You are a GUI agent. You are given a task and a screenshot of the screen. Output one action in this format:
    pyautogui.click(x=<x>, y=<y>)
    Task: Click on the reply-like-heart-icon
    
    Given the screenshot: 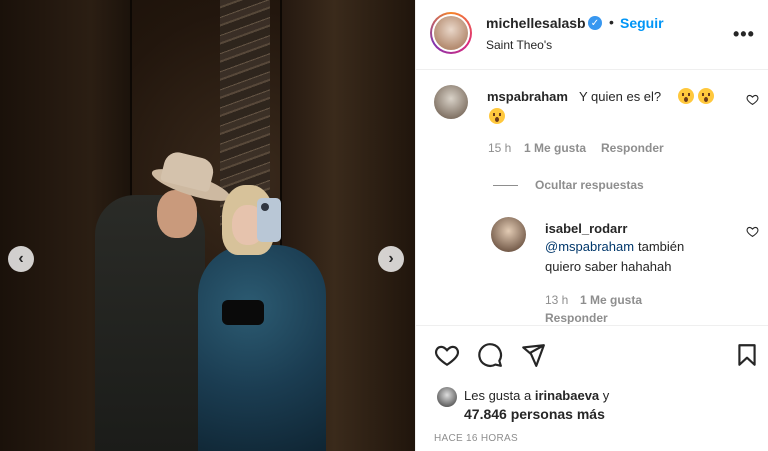 What is the action you would take?
    pyautogui.click(x=752, y=231)
    